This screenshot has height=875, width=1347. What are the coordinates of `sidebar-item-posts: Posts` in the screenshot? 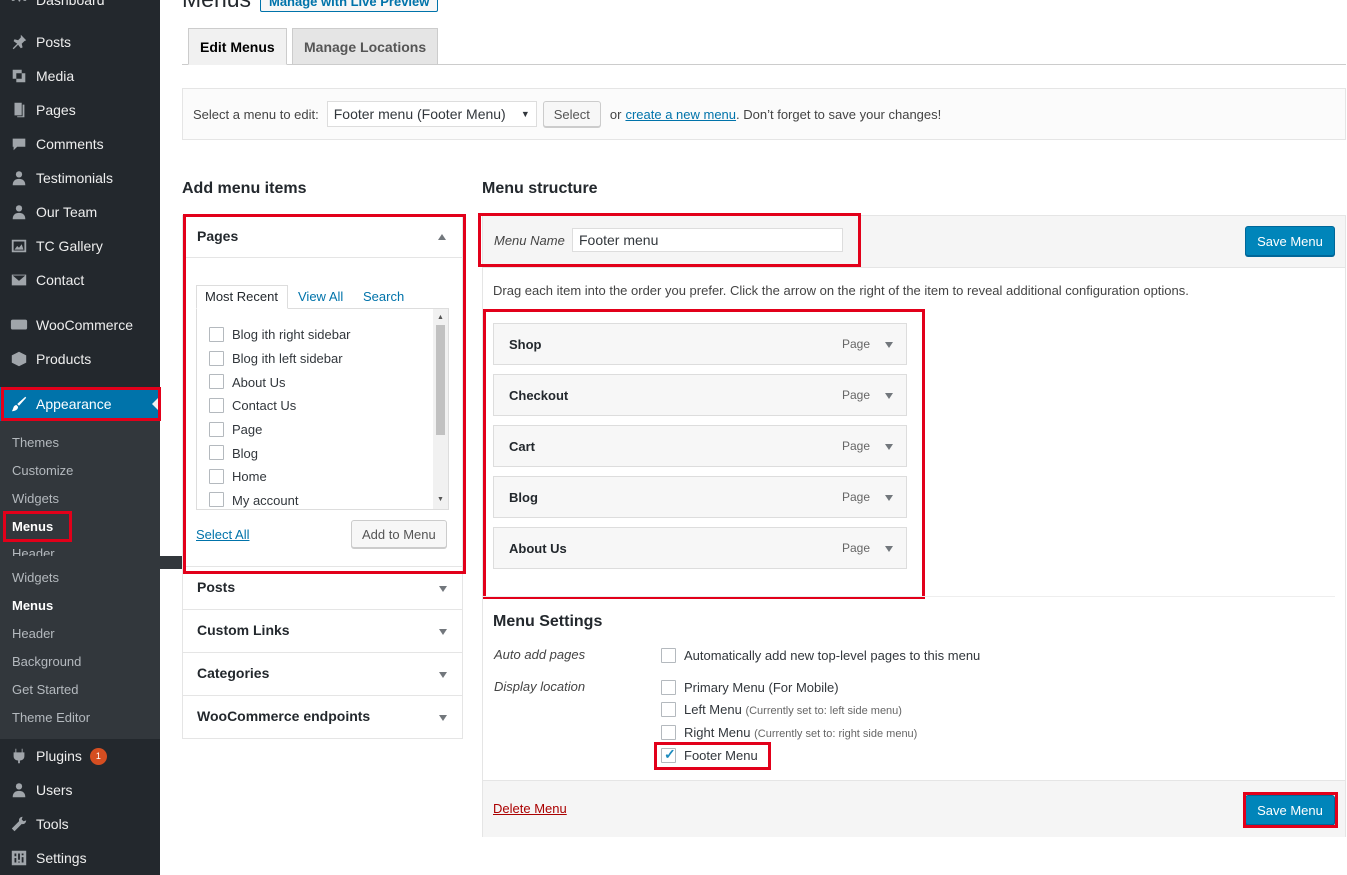 It's located at (80, 42).